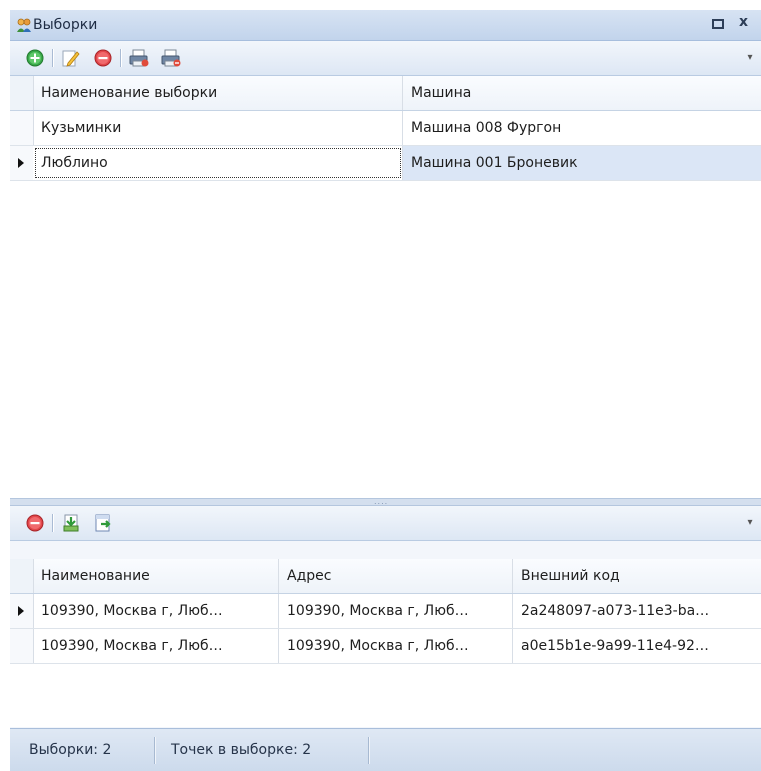  Describe the element at coordinates (385, 58) in the screenshot. I see `samples-toolbar: ▾` at that location.